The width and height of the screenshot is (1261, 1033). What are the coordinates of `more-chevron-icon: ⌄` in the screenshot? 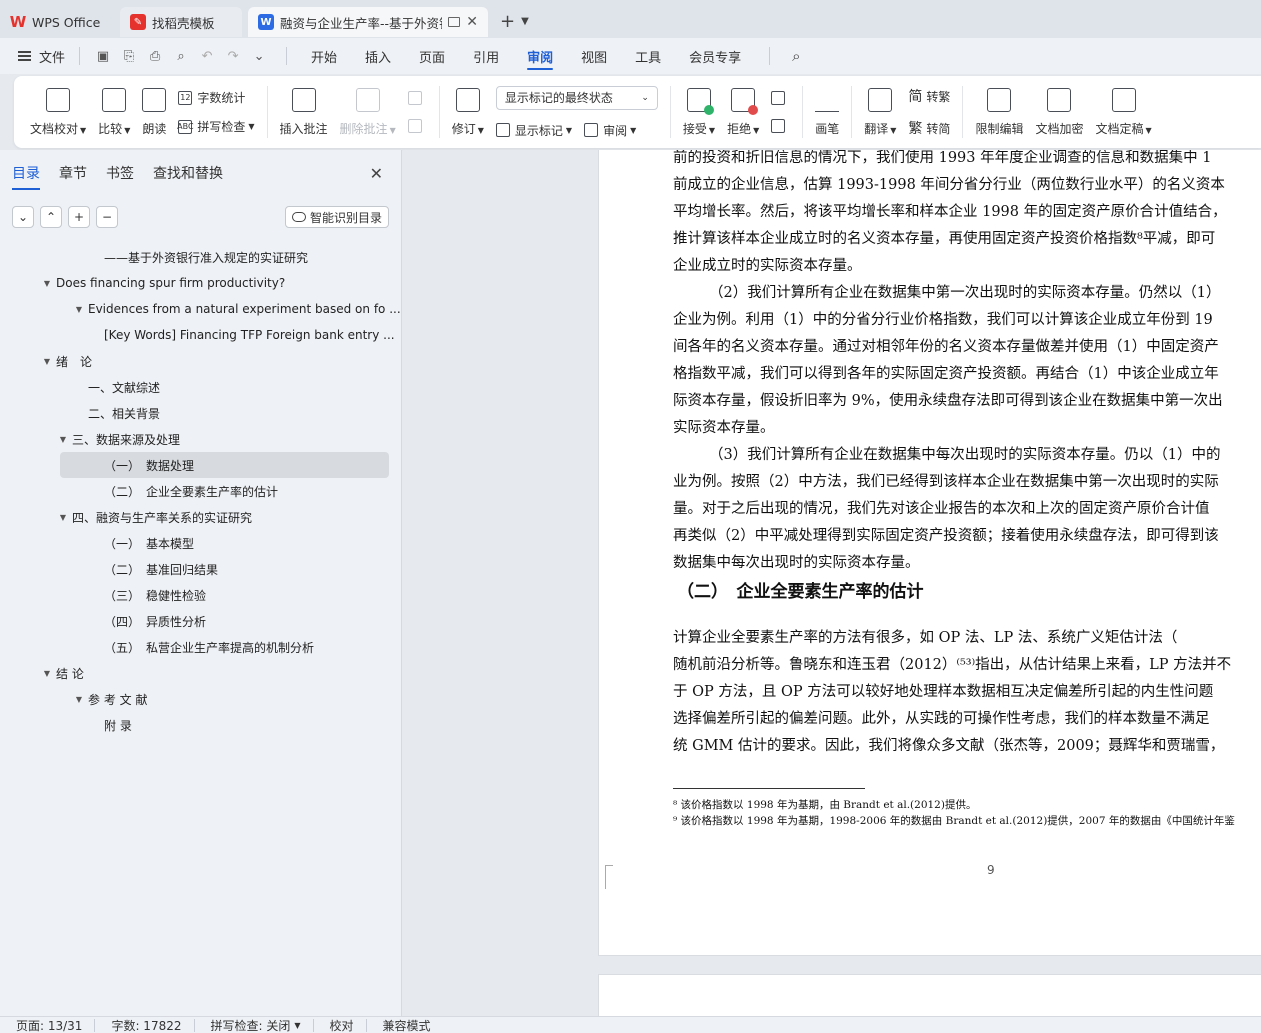 It's located at (259, 56).